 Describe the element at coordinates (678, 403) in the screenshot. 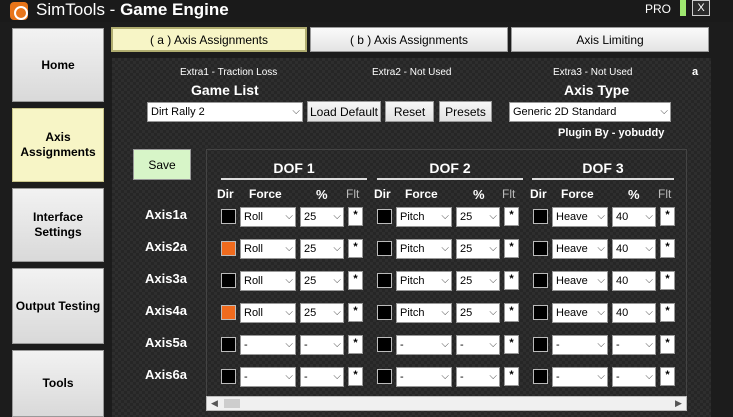

I see `scroll-right-icon: ▶` at that location.